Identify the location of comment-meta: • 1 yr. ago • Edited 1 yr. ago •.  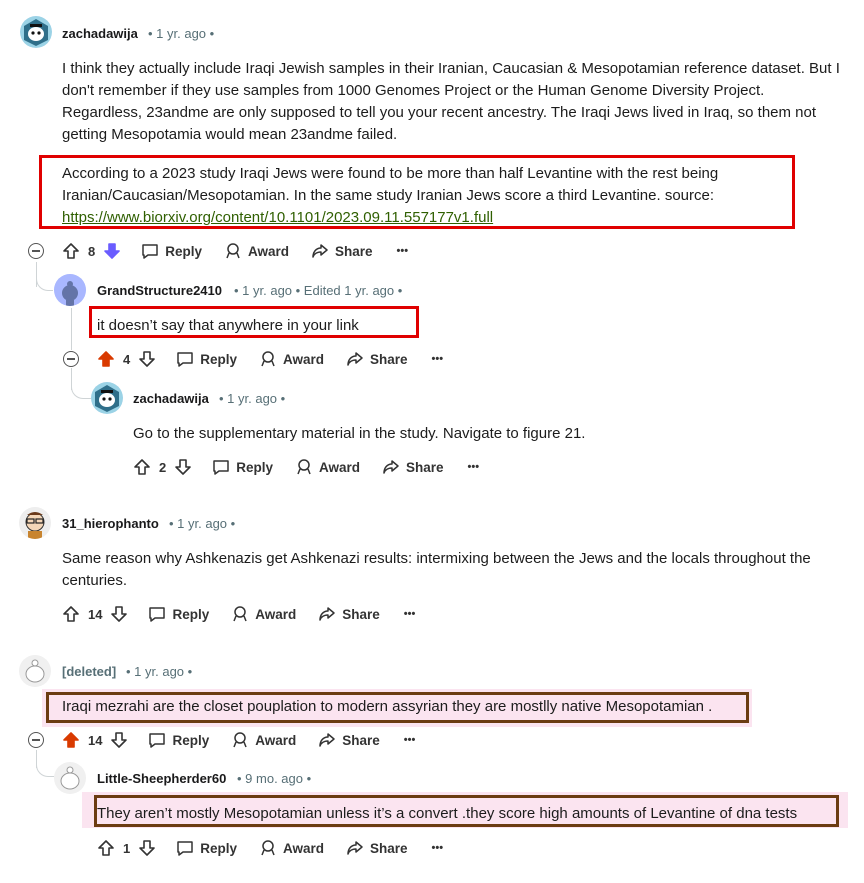
(318, 290).